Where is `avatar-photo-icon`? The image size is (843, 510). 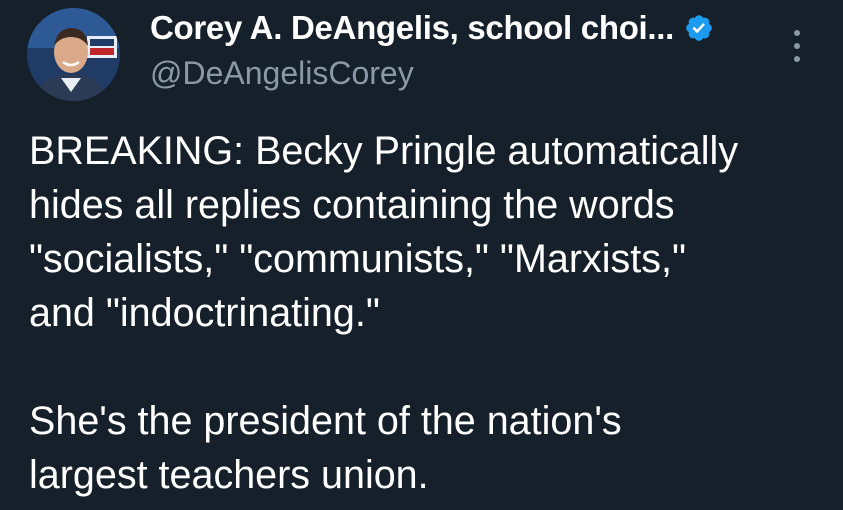 avatar-photo-icon is located at coordinates (73, 54).